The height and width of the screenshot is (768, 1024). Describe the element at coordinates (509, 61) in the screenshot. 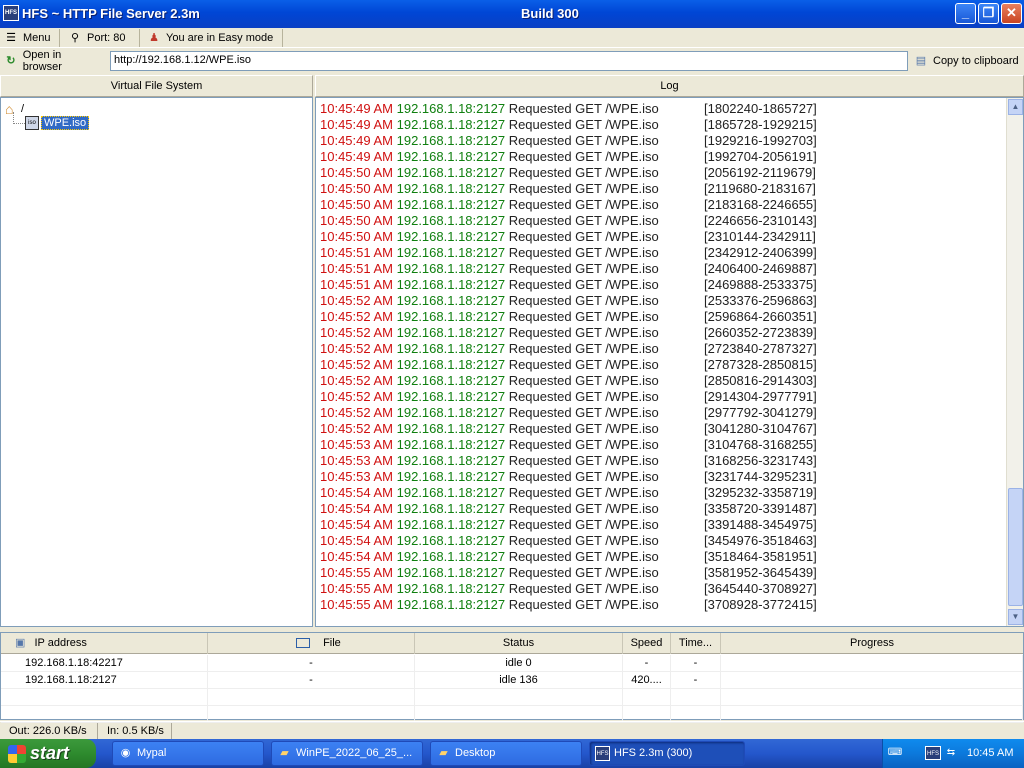

I see `url-field: http://192.168.1.12/WPE.iso` at that location.